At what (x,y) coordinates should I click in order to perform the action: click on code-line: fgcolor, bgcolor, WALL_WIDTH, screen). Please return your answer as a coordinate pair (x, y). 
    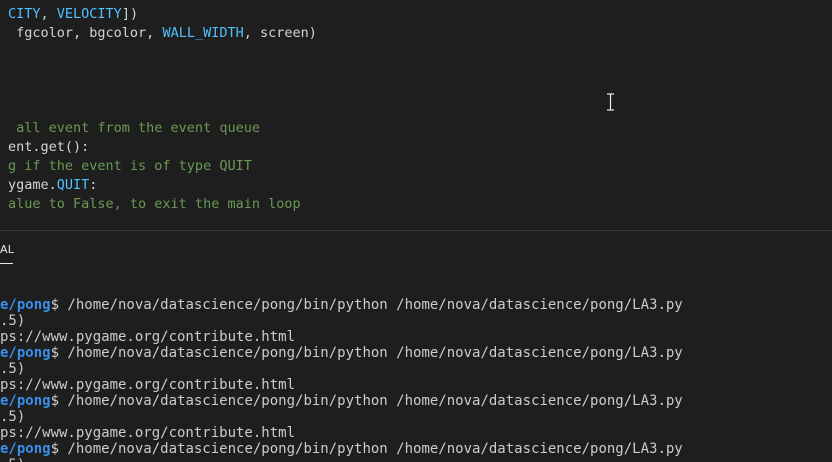
    Looking at the image, I should click on (162, 33).